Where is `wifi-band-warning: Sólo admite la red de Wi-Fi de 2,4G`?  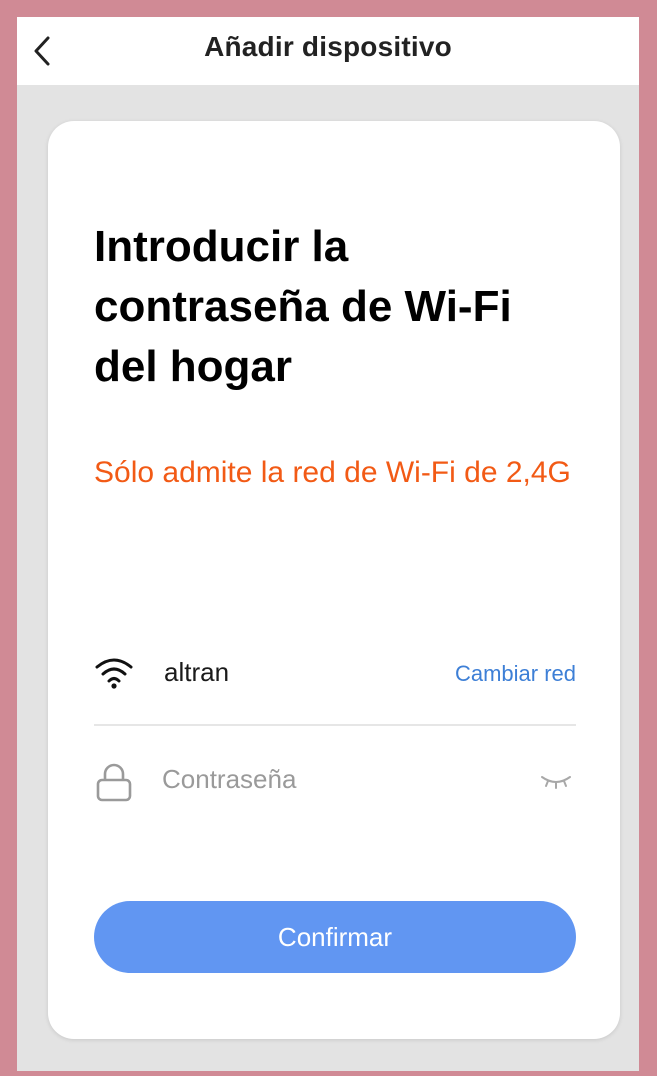 wifi-band-warning: Sólo admite la red de Wi-Fi de 2,4G is located at coordinates (332, 472).